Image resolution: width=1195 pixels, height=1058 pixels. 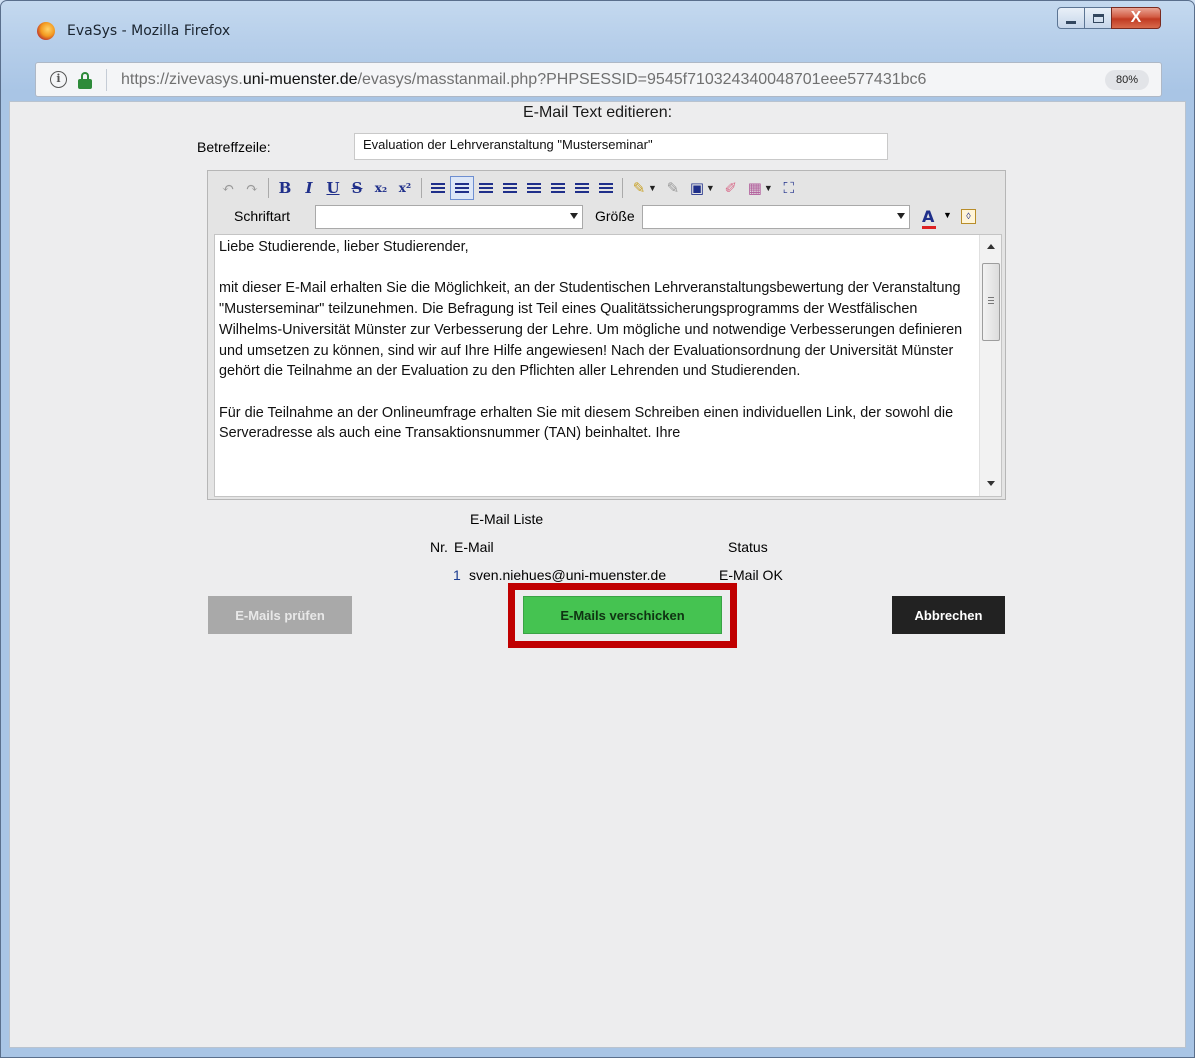 What do you see at coordinates (439, 547) in the screenshot?
I see `email-list-header-nr: Nr.` at bounding box center [439, 547].